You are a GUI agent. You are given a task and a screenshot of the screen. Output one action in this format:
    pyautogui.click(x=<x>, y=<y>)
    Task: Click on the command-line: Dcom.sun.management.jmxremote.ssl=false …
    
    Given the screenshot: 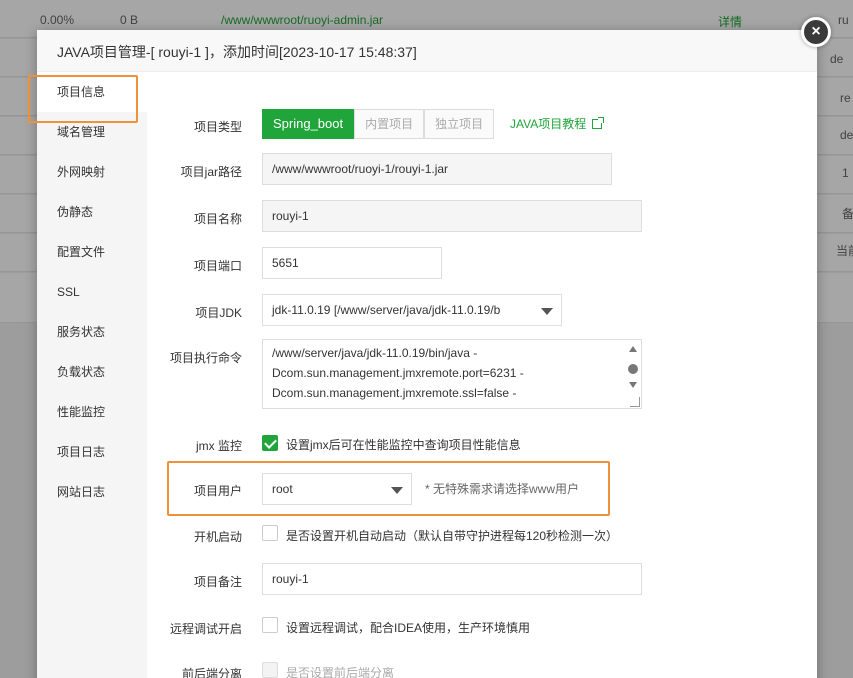 What is the action you would take?
    pyautogui.click(x=394, y=393)
    